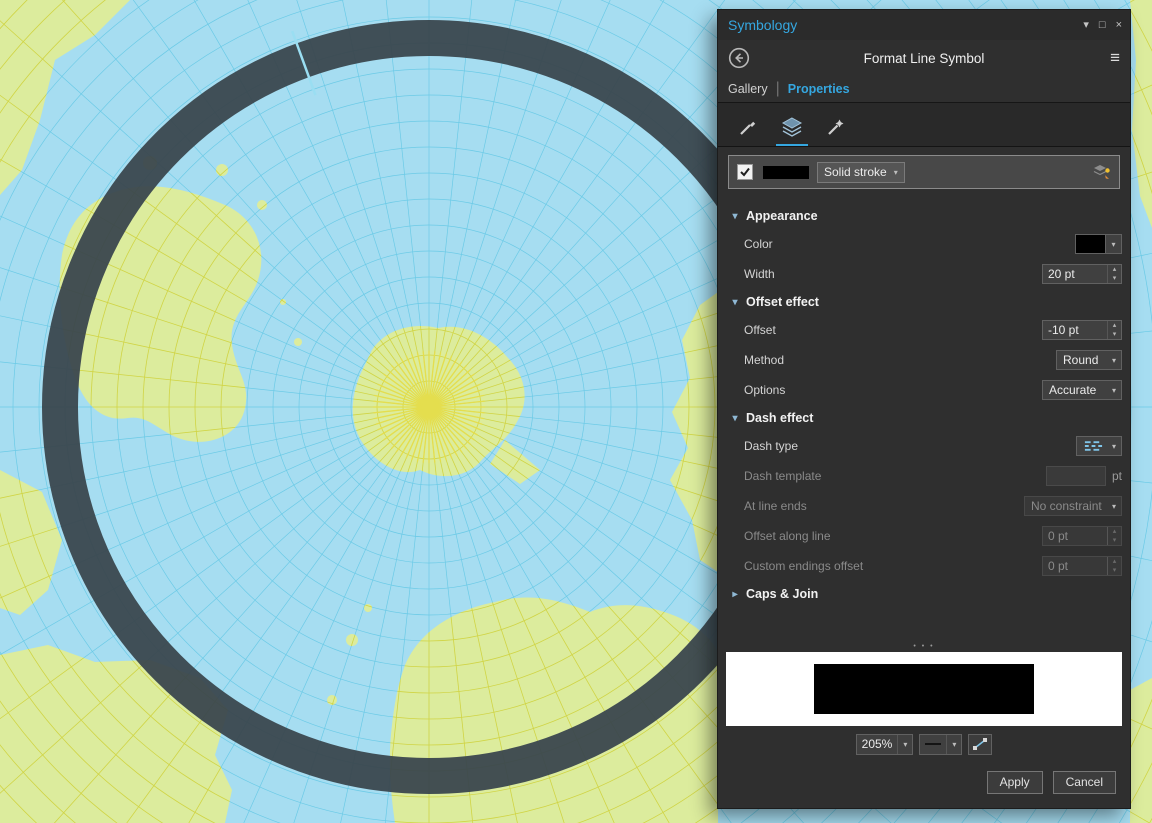  What do you see at coordinates (924, 216) in the screenshot?
I see `section-appearance-header: ▾ Appearance` at bounding box center [924, 216].